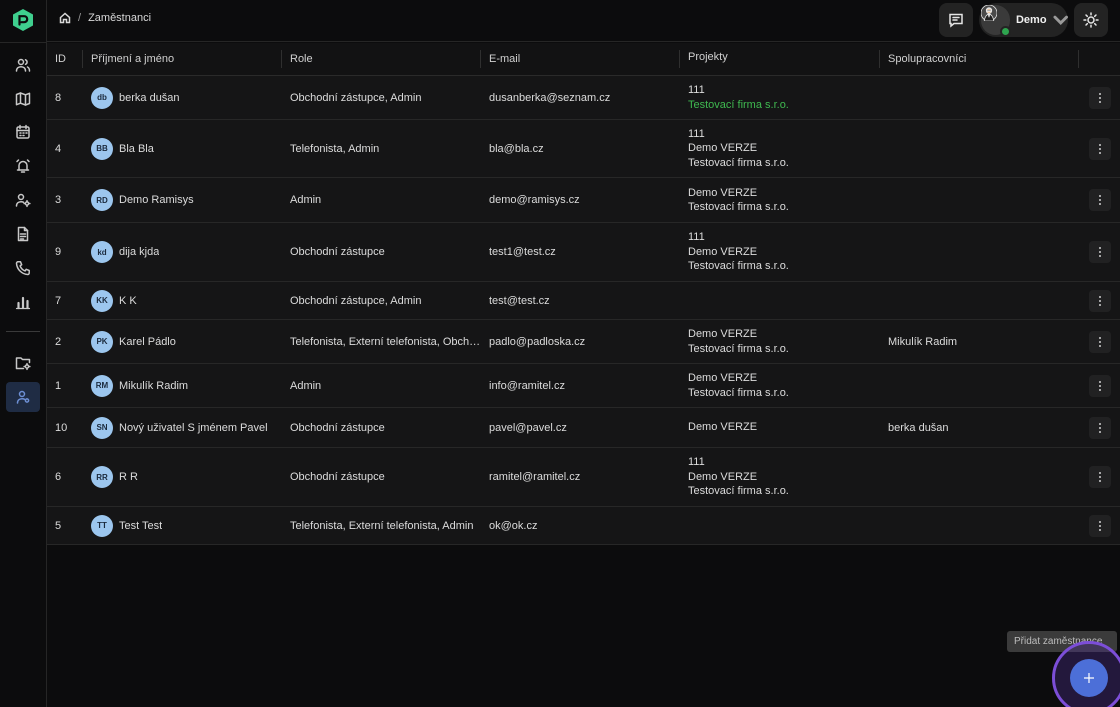 The height and width of the screenshot is (707, 1120). I want to click on employee-projects: 111 Demo VERZE Testovací firma s.r.o., so click(780, 252).